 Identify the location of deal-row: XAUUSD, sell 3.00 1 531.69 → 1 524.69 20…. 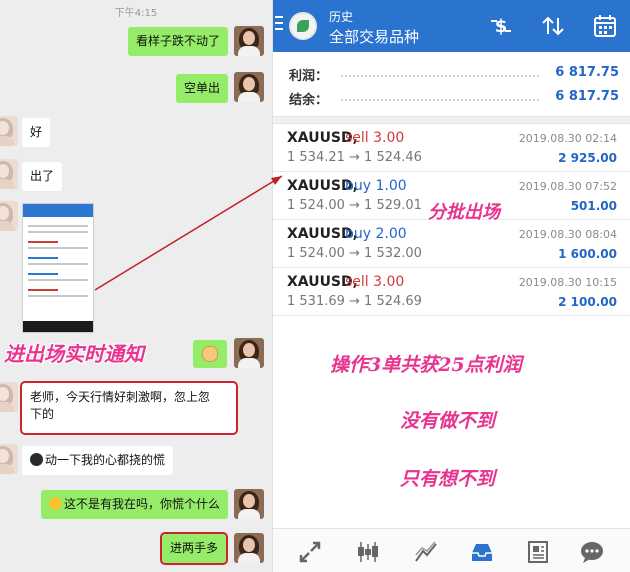
(451, 292).